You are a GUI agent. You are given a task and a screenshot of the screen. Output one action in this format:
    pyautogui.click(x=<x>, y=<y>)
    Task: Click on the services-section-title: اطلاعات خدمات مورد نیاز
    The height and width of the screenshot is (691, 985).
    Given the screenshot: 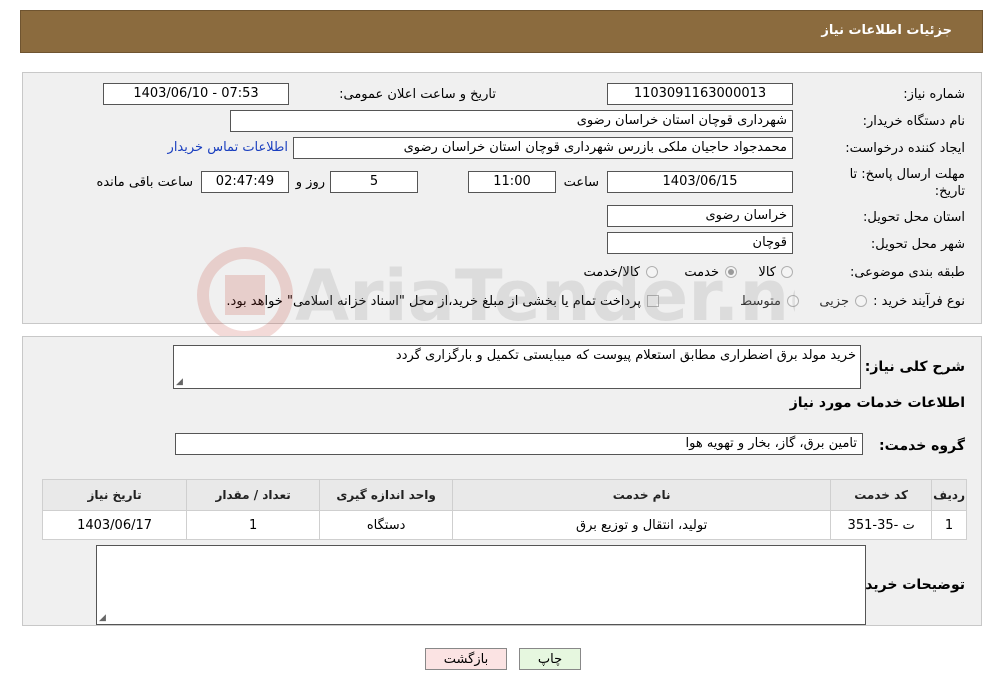 What is the action you would take?
    pyautogui.click(x=877, y=403)
    